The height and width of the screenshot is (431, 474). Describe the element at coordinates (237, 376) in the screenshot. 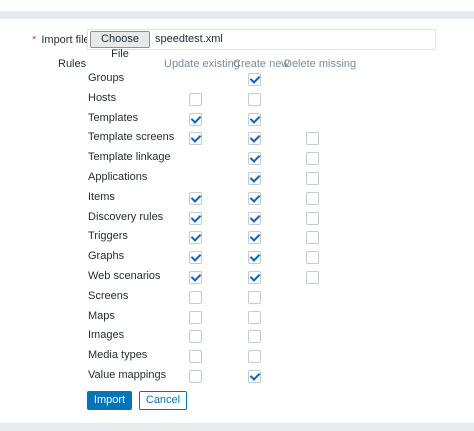

I see `rule-row: Value mappings` at that location.